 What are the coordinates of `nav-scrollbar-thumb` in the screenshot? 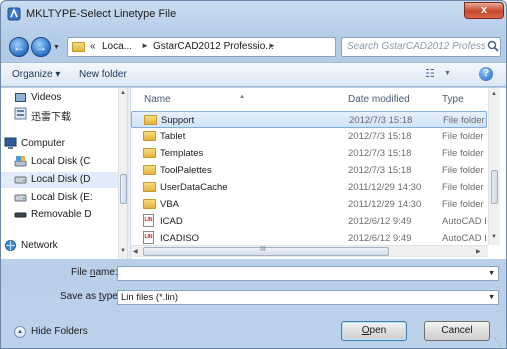 It's located at (123, 189).